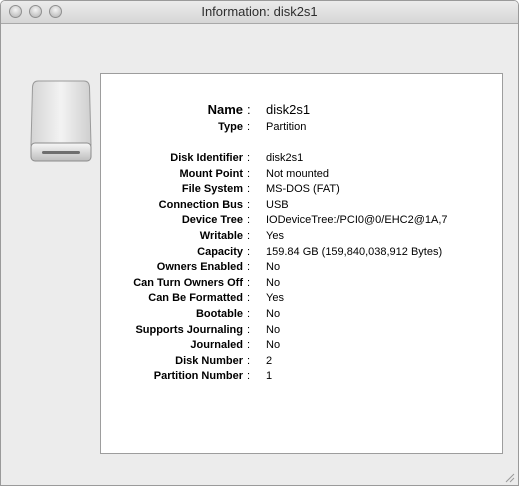  I want to click on property-value: 2, so click(269, 361).